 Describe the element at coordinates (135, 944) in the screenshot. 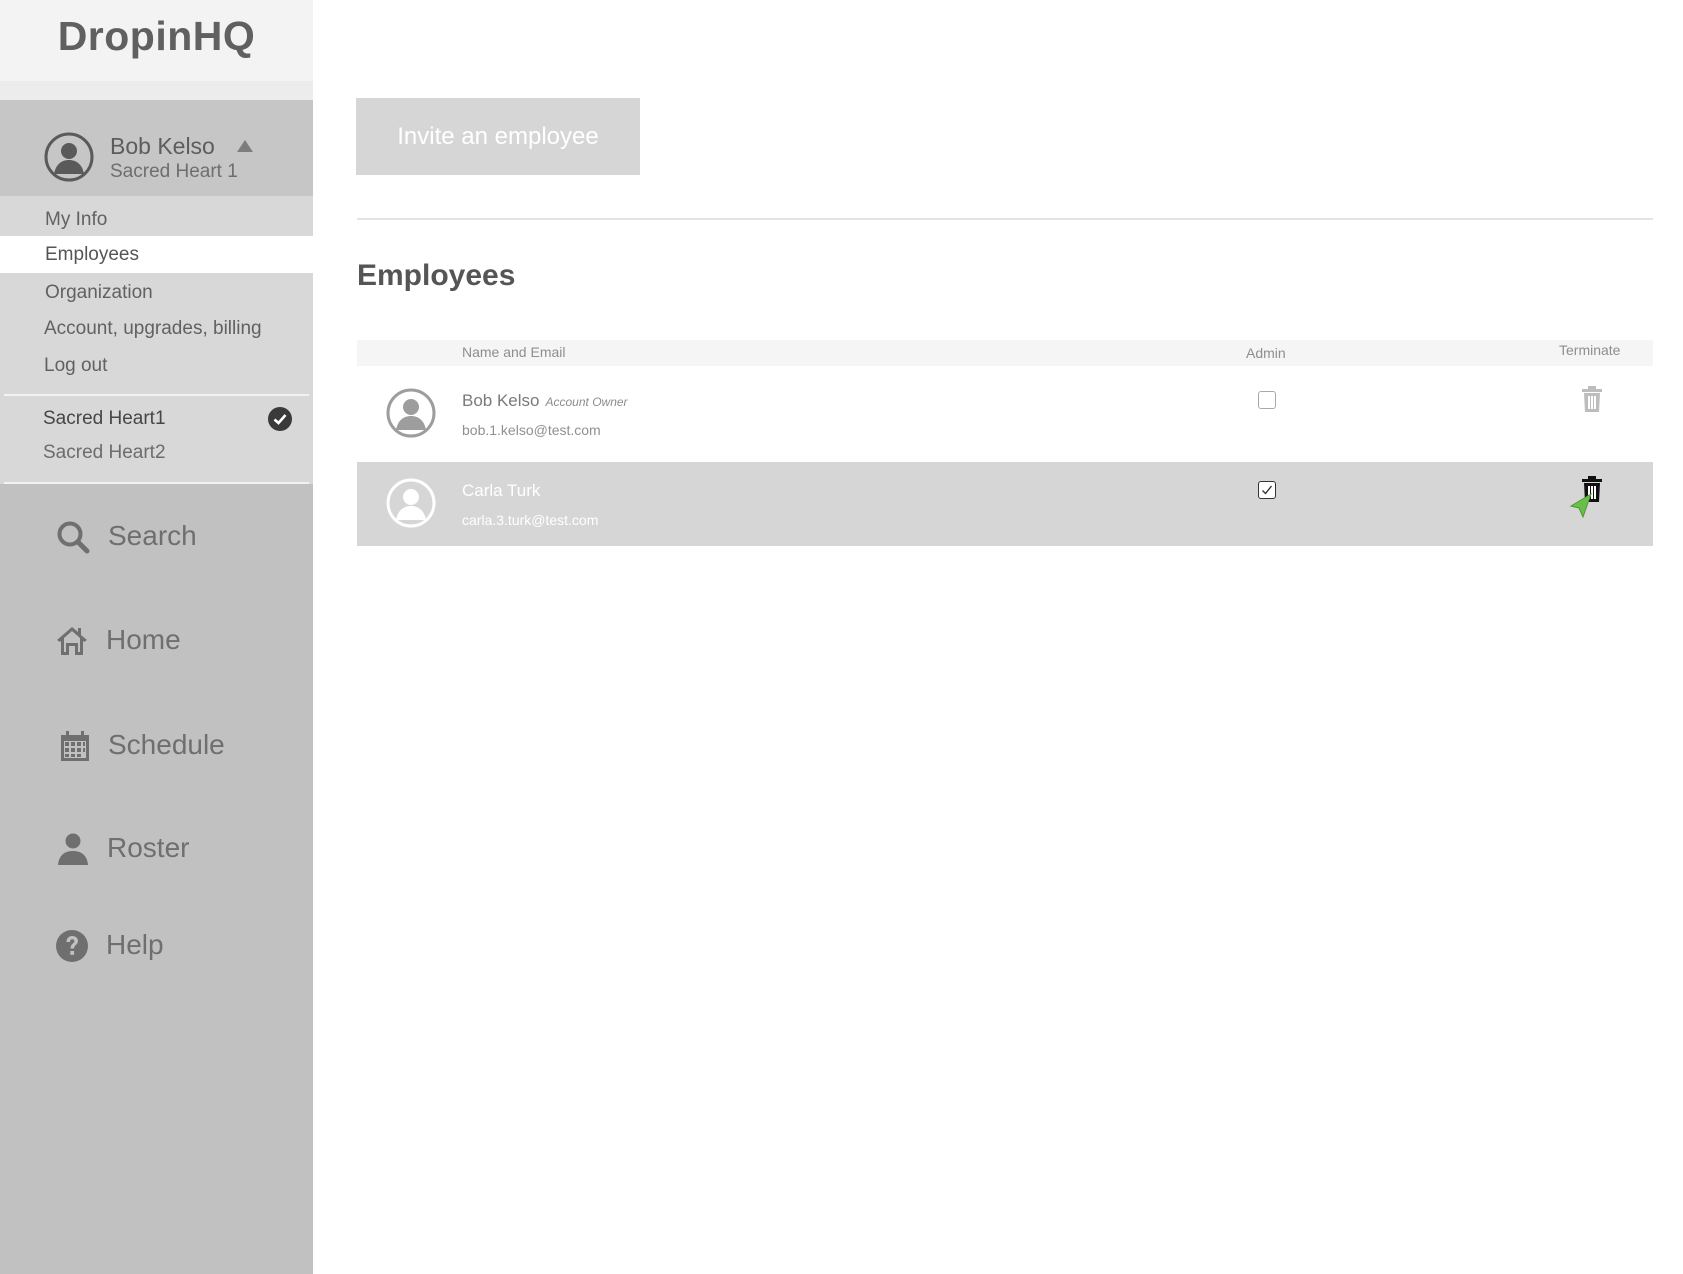

I see `nav-label: Help` at that location.